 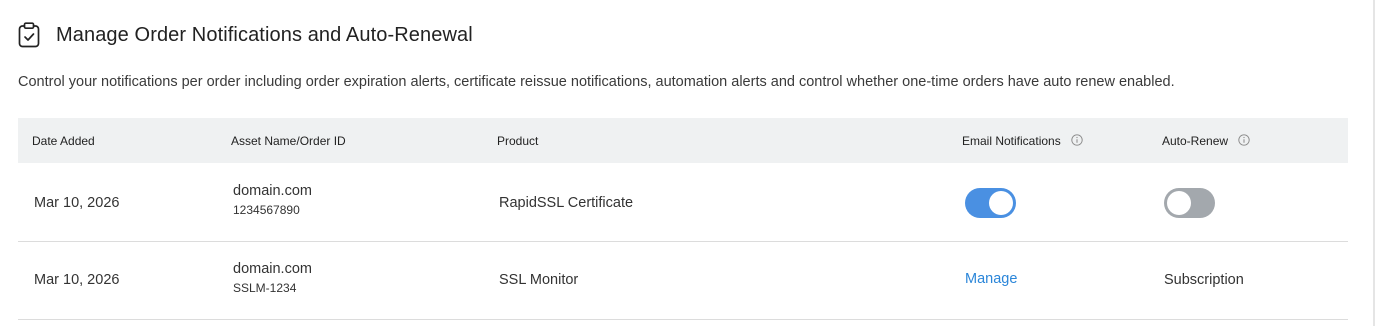 I want to click on asset-cell: domain.com SSLM-1234, so click(x=272, y=278).